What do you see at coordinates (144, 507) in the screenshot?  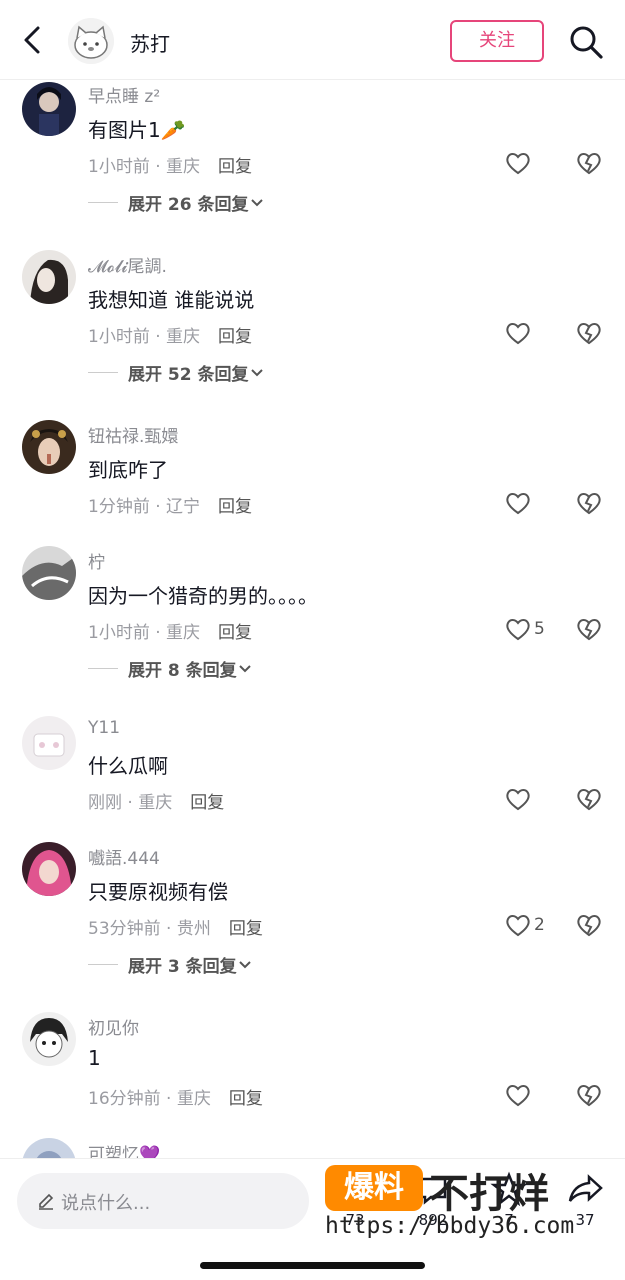 I see `comment-time: 1分钟前 · 辽宁` at bounding box center [144, 507].